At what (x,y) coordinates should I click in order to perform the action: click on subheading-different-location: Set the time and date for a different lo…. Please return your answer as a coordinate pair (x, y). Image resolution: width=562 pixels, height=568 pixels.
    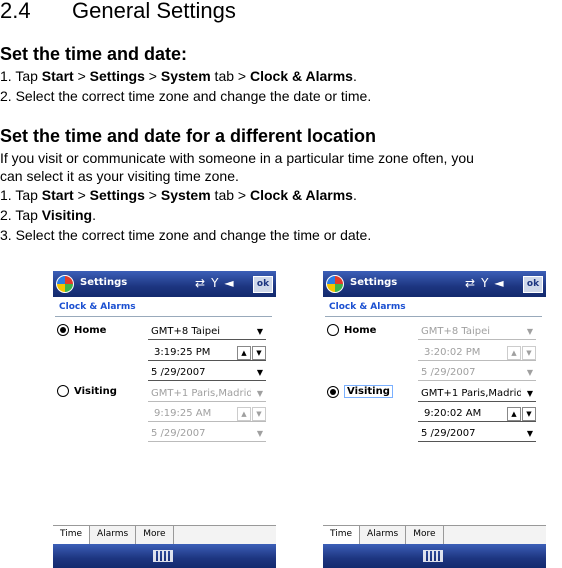
    Looking at the image, I should click on (188, 136).